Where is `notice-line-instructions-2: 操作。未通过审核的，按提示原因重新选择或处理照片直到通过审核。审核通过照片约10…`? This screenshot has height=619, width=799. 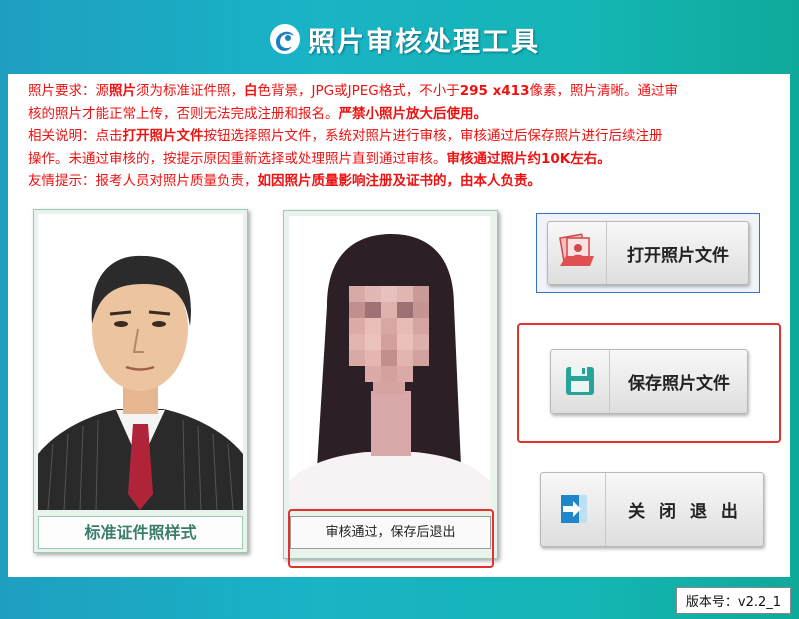
notice-line-instructions-2: 操作。未通过审核的，按提示原因重新选择或处理照片直到通过审核。审核通过照片约10… is located at coordinates (319, 158).